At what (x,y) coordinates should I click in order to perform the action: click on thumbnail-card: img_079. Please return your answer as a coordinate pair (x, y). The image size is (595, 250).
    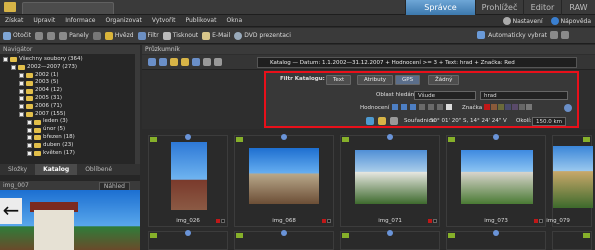
    Looking at the image, I should click on (569, 181).